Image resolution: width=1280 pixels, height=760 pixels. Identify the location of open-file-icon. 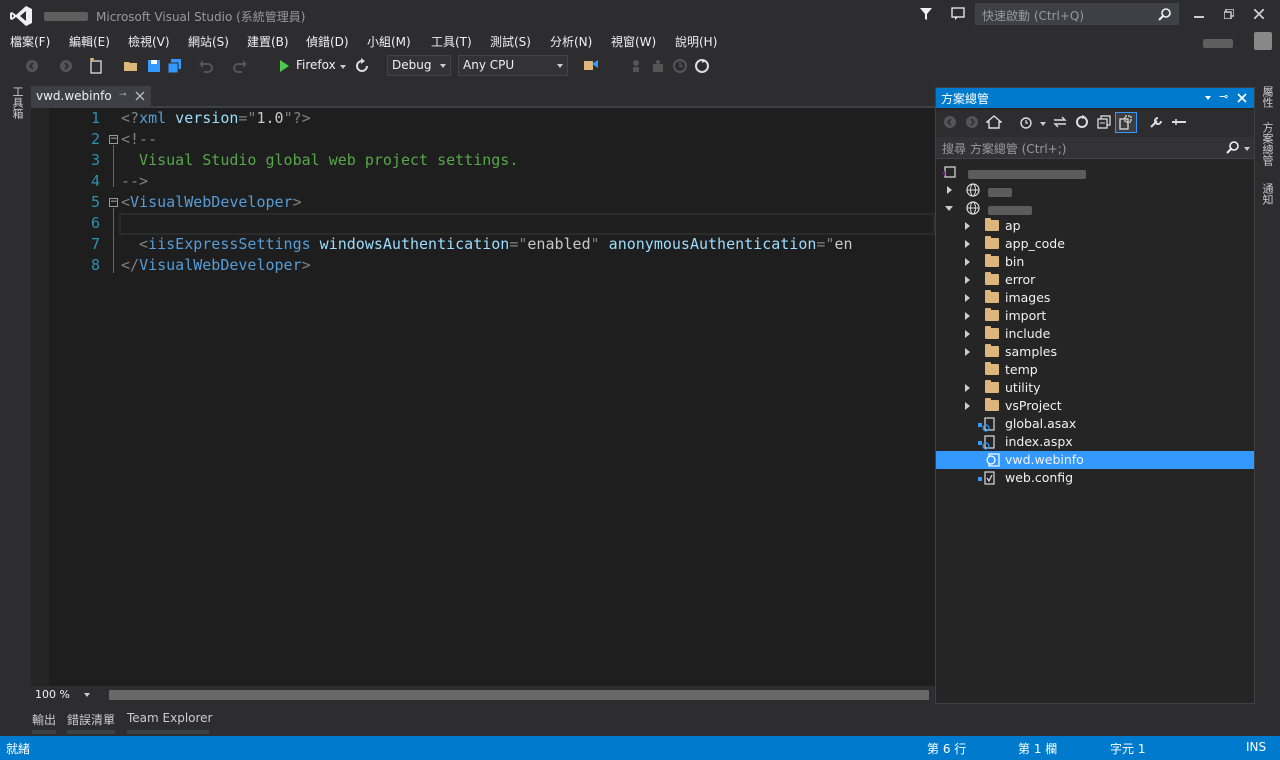
(131, 66).